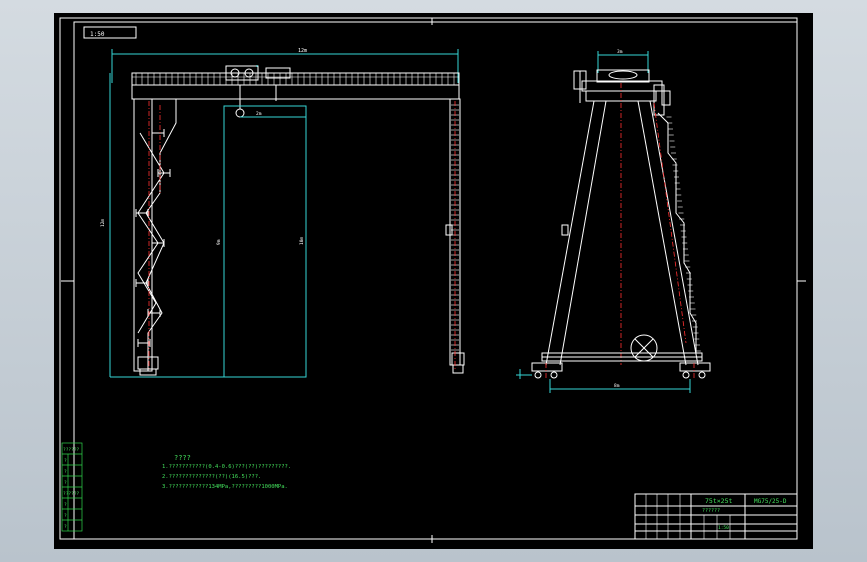 The image size is (867, 562). What do you see at coordinates (219, 242) in the screenshot?
I see `inner-height-label: 9m` at bounding box center [219, 242].